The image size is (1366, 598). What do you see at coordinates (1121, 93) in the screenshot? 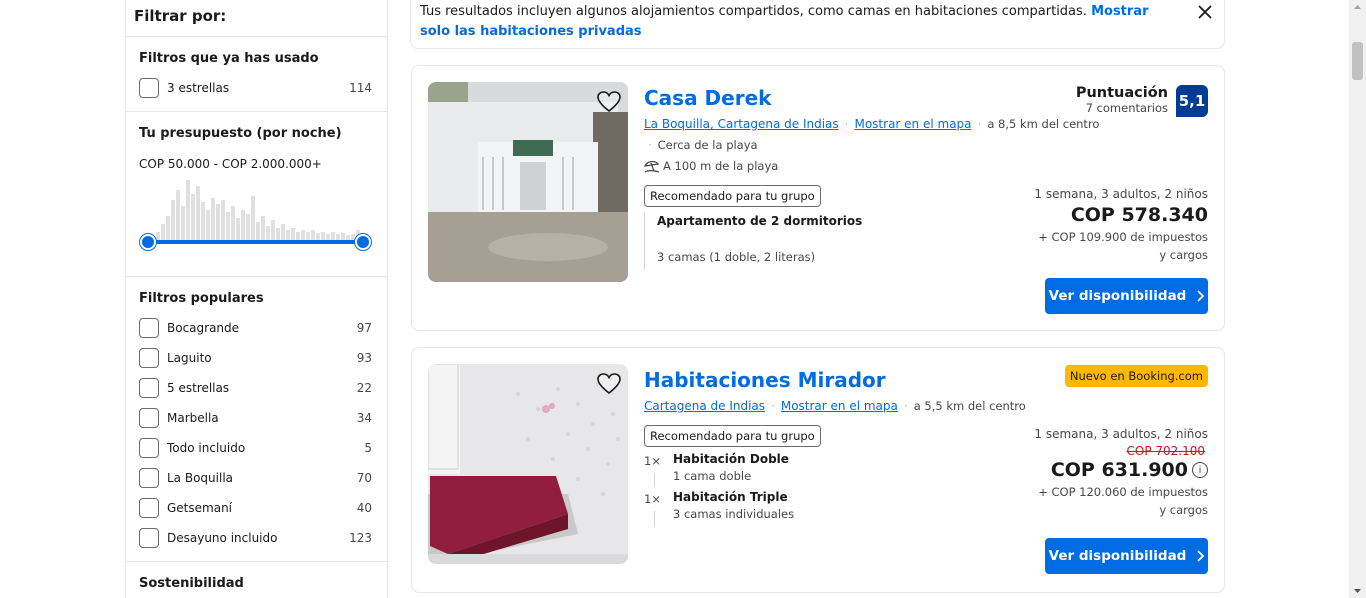
I see `score-label: Puntuación` at bounding box center [1121, 93].